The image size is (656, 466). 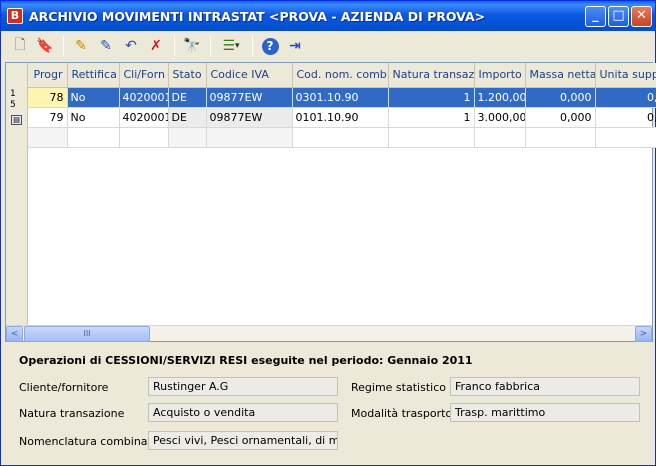 What do you see at coordinates (14, 334) in the screenshot?
I see `scroll-left-button: <` at bounding box center [14, 334].